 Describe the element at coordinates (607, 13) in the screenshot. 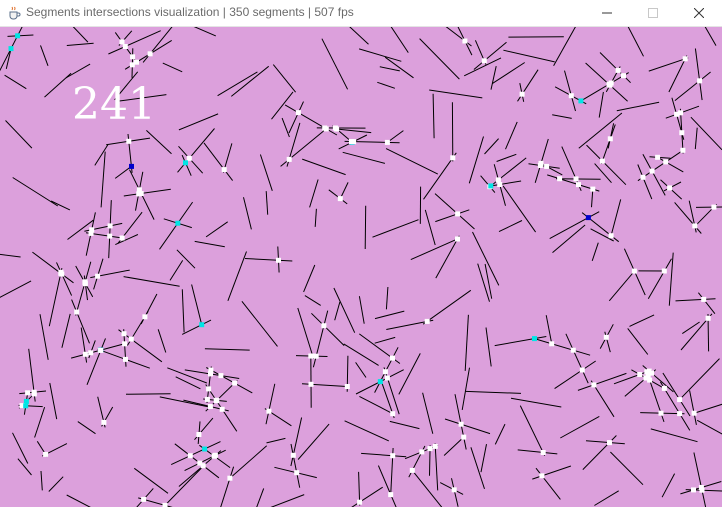

I see `minimize-button` at that location.